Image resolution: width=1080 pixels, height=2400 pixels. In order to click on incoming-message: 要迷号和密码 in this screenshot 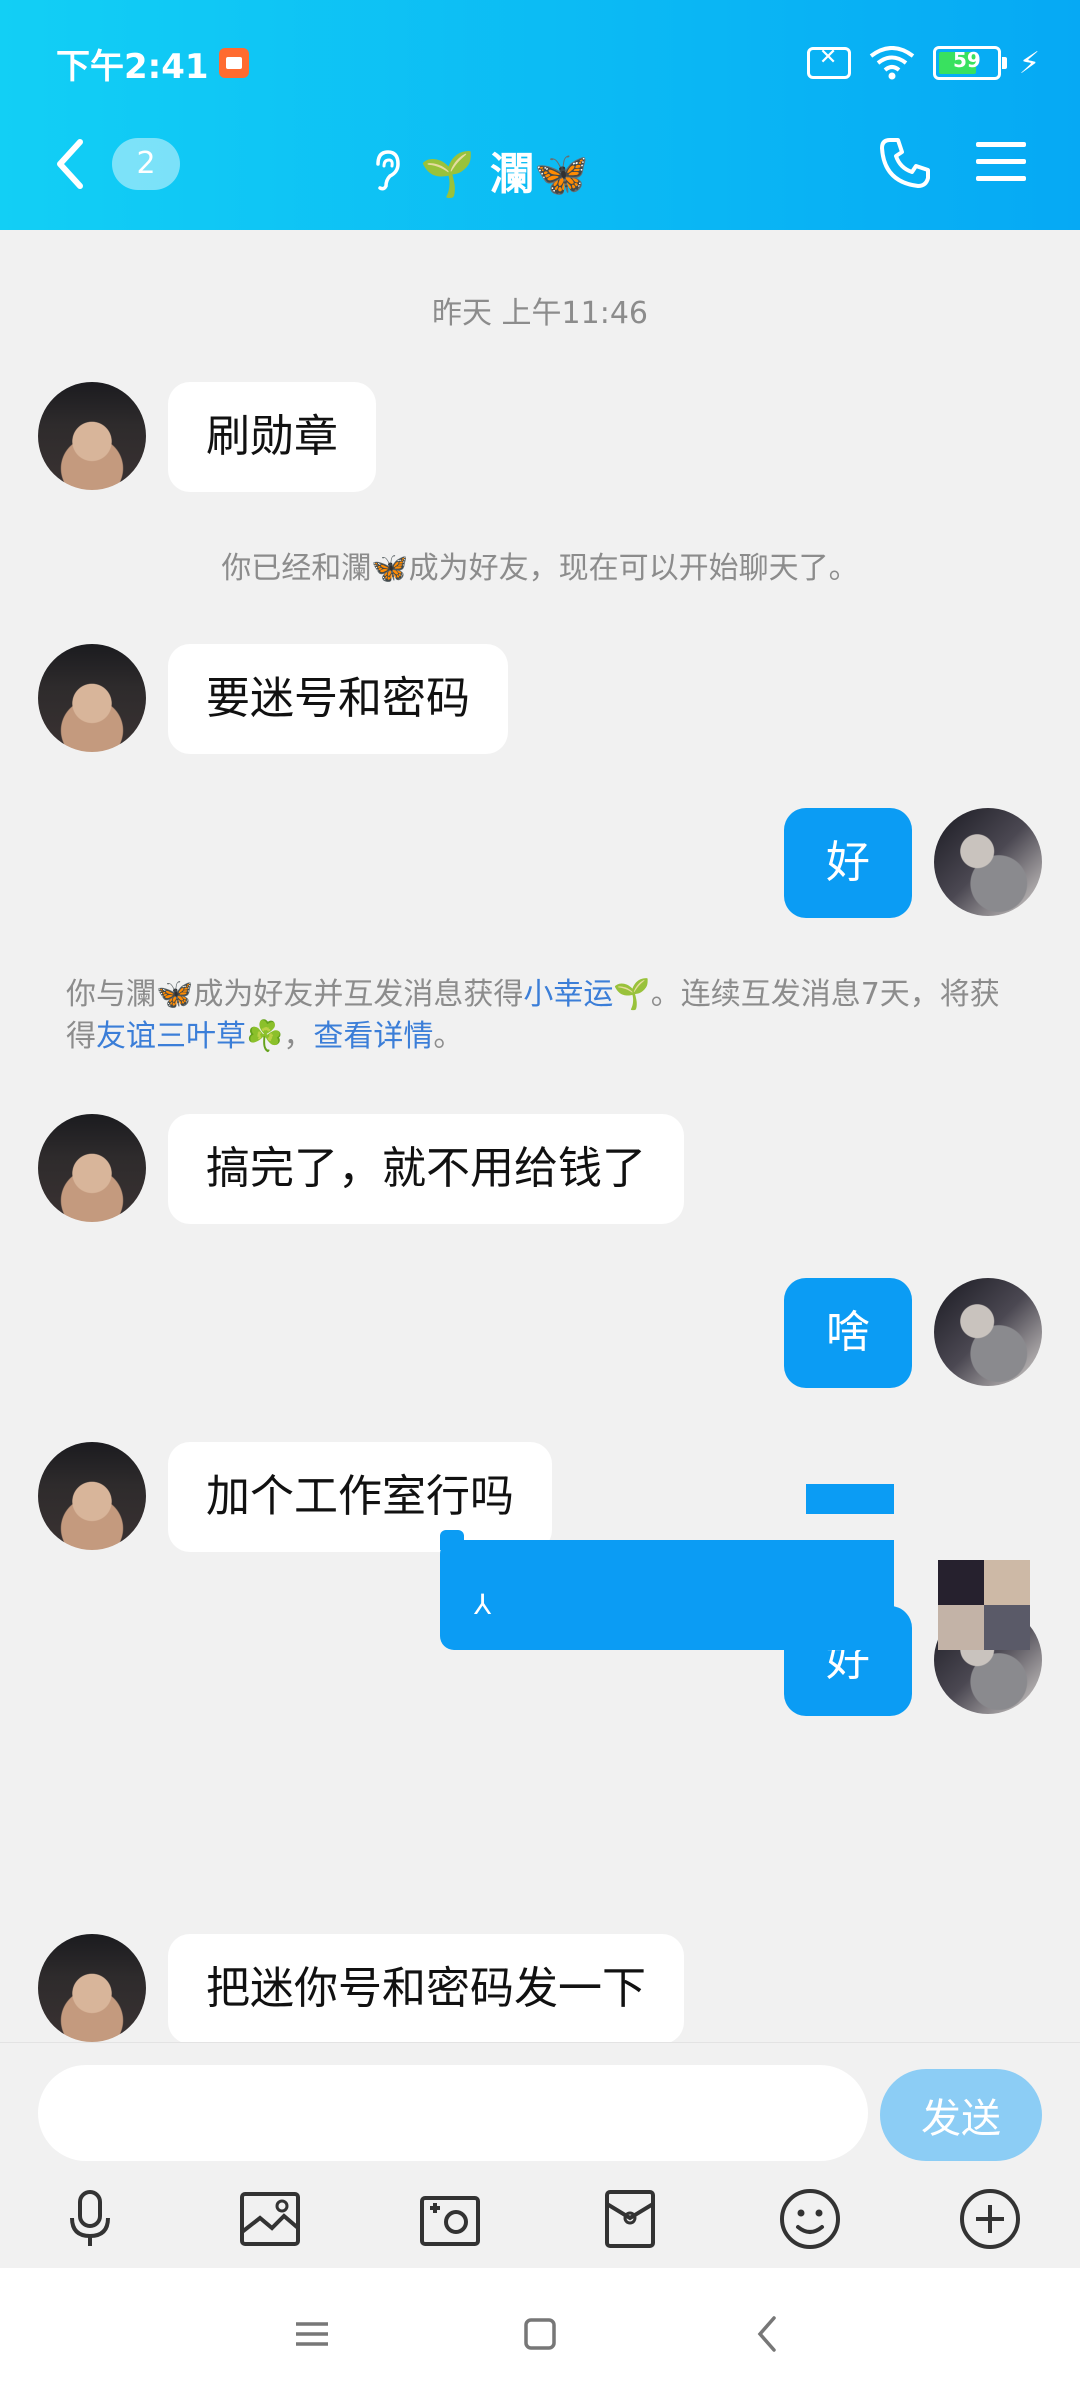, I will do `click(338, 699)`.